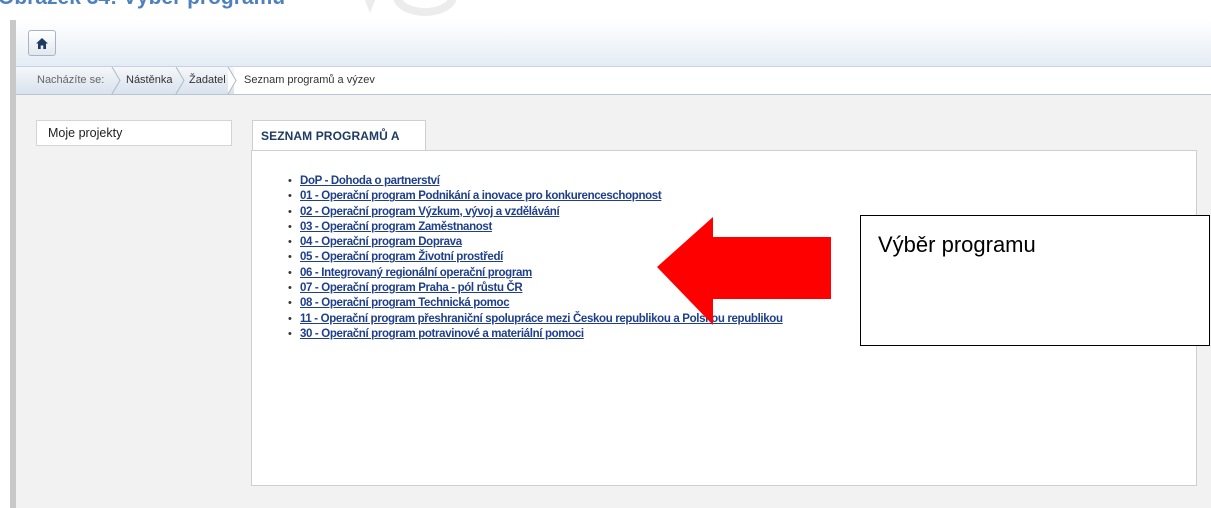 Image resolution: width=1211 pixels, height=508 pixels. What do you see at coordinates (142, 5) in the screenshot?
I see `document-caption: Obrázek 34: Výběr programu` at bounding box center [142, 5].